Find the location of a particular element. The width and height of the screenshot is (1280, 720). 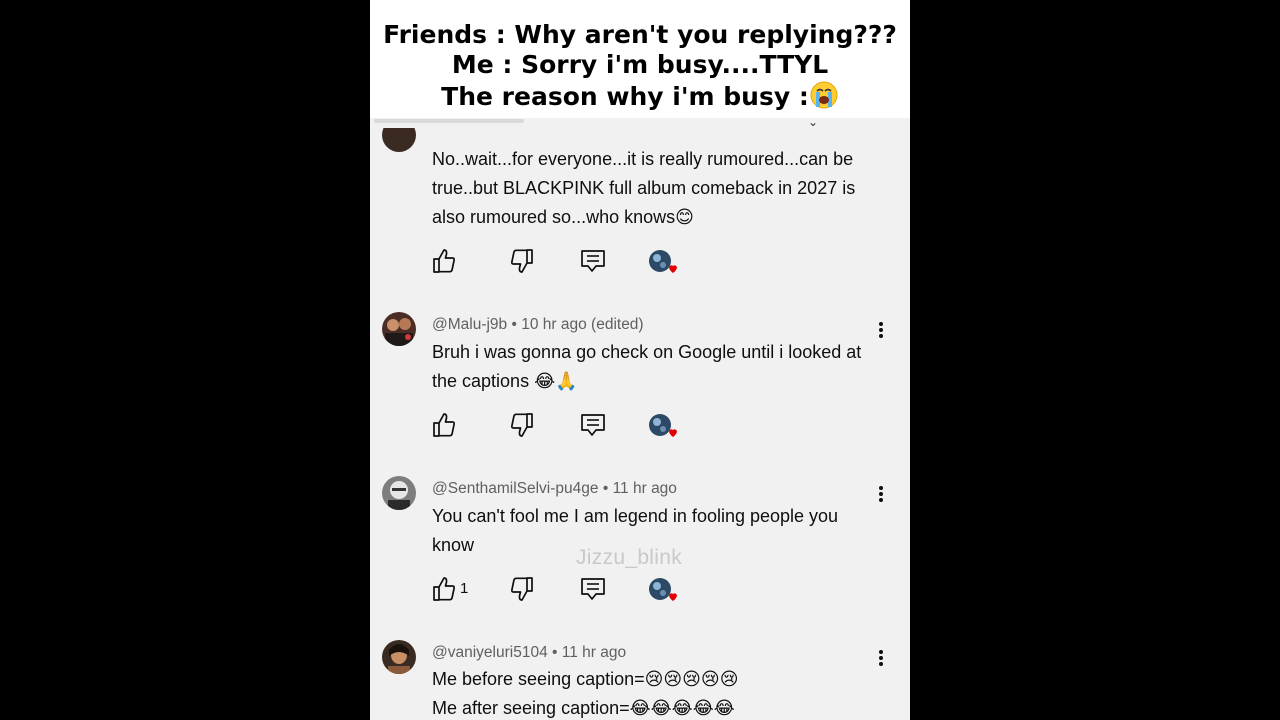

comment-actions: 1 is located at coordinates (562, 591).